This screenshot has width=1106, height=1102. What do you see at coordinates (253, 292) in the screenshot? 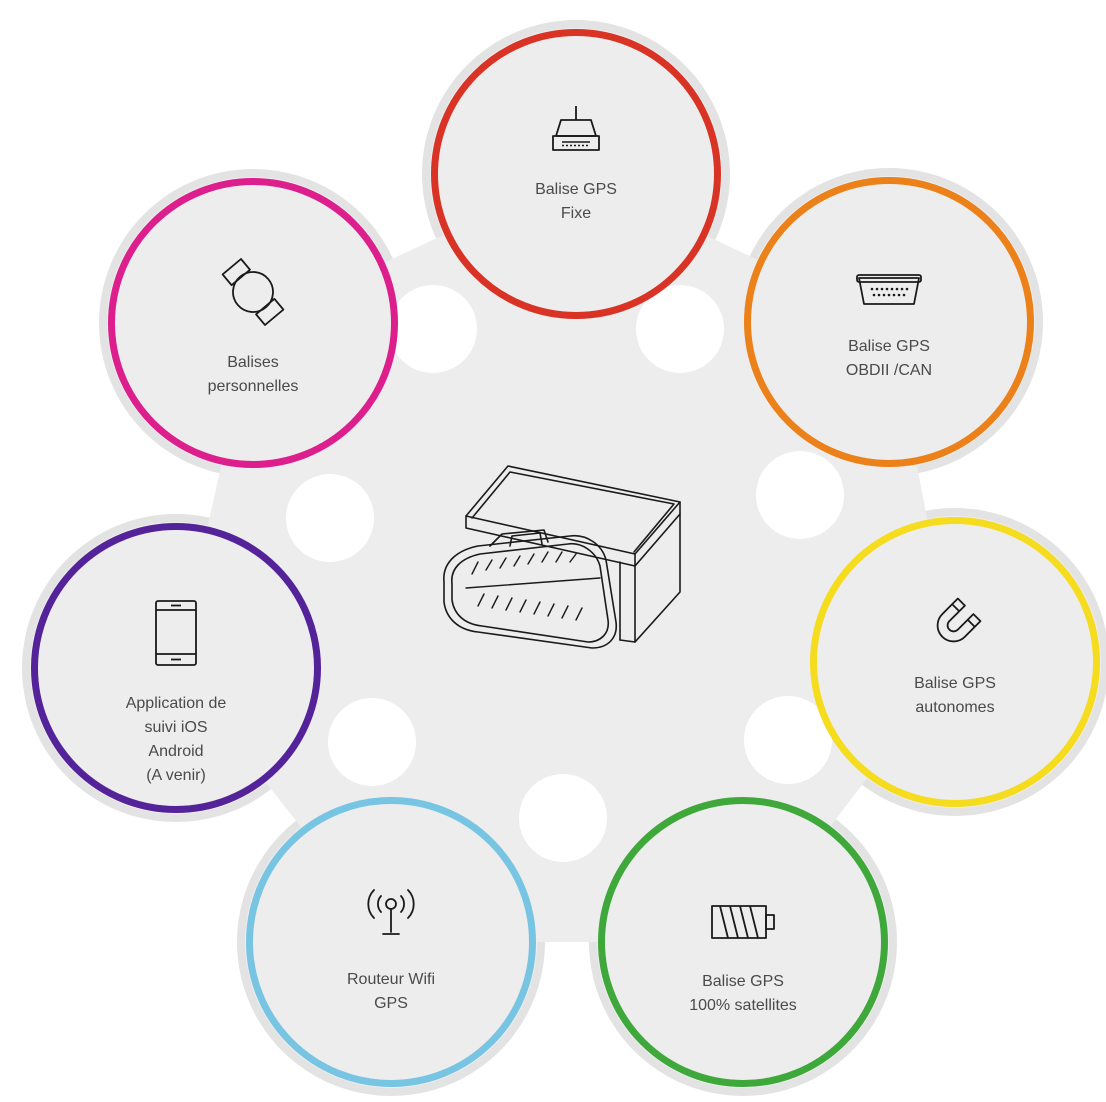
I see `watch-icon` at bounding box center [253, 292].